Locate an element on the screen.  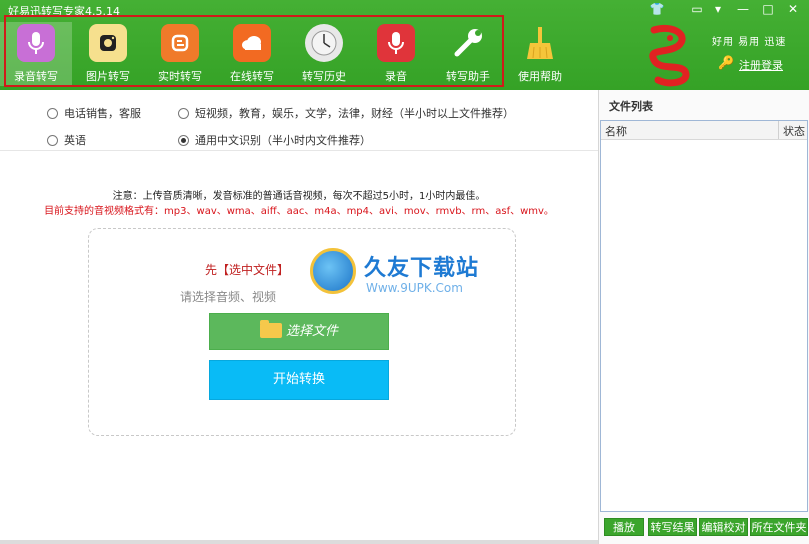
divider is located at coordinates (299, 150).